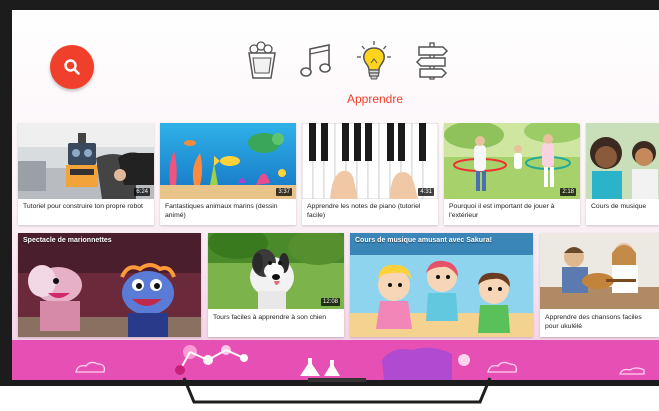 The width and height of the screenshot is (659, 411). I want to click on video-title: Cours de musique amusant avec Sakura!, so click(423, 240).